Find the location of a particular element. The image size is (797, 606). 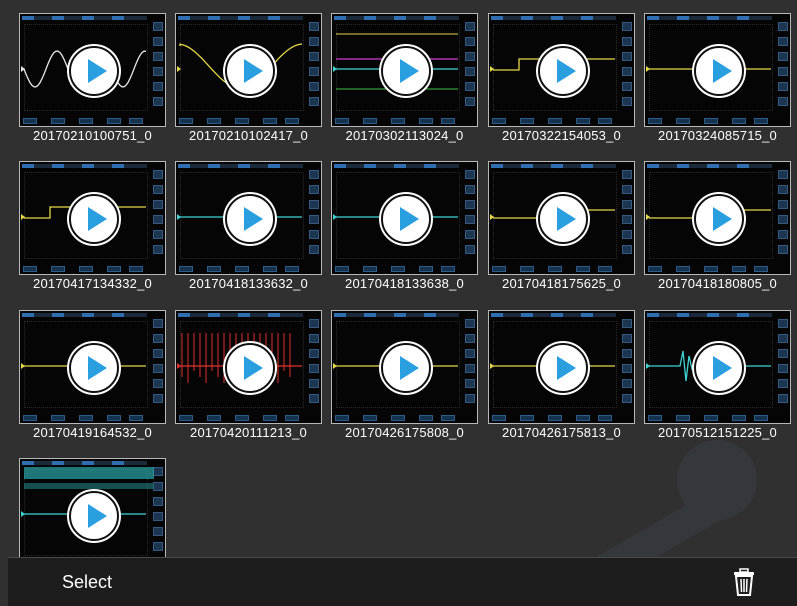

video-filename-label: 20170418133632_0 is located at coordinates (248, 283).